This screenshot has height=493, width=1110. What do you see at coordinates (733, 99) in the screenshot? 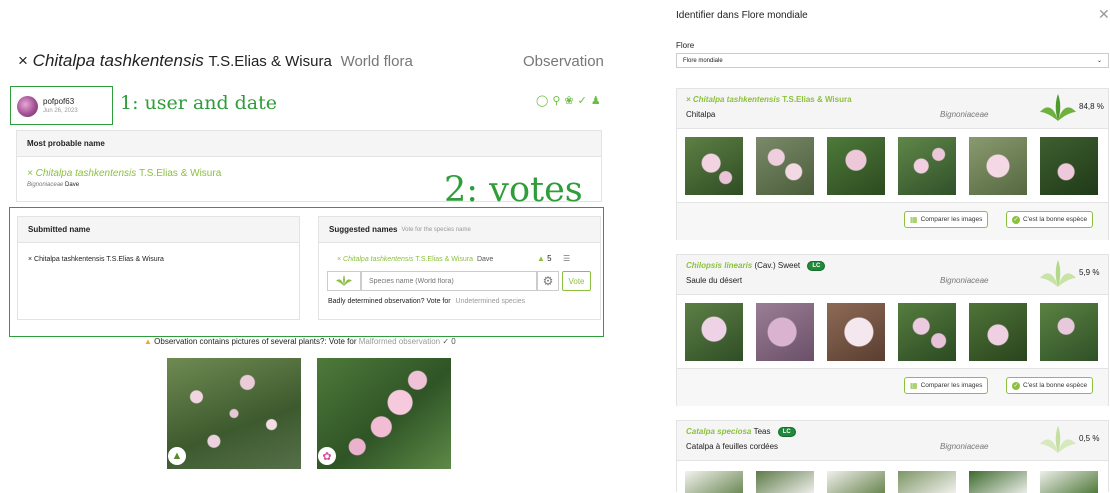
I see `result-species-name: × Chitalpa tashkentensis` at bounding box center [733, 99].